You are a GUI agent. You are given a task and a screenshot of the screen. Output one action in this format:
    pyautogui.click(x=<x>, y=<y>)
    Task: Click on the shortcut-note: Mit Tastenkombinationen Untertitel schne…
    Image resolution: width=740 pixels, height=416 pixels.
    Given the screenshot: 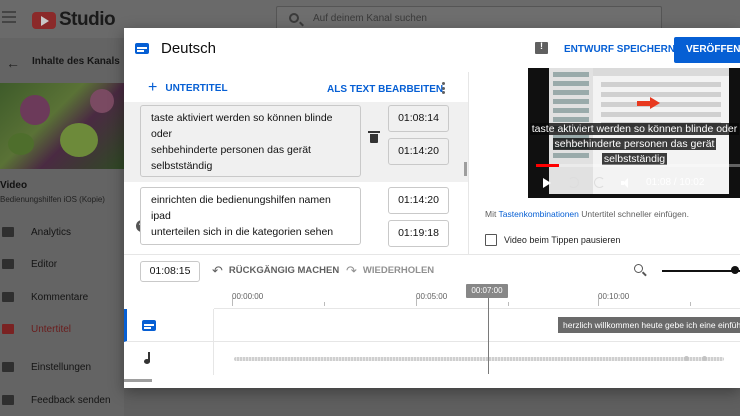 What is the action you would take?
    pyautogui.click(x=587, y=214)
    